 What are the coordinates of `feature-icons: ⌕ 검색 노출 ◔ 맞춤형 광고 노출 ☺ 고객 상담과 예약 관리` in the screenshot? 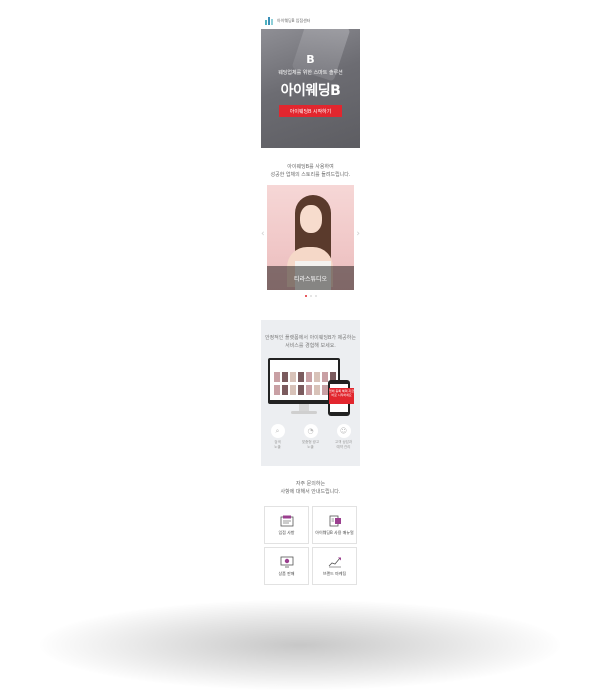 It's located at (310, 437).